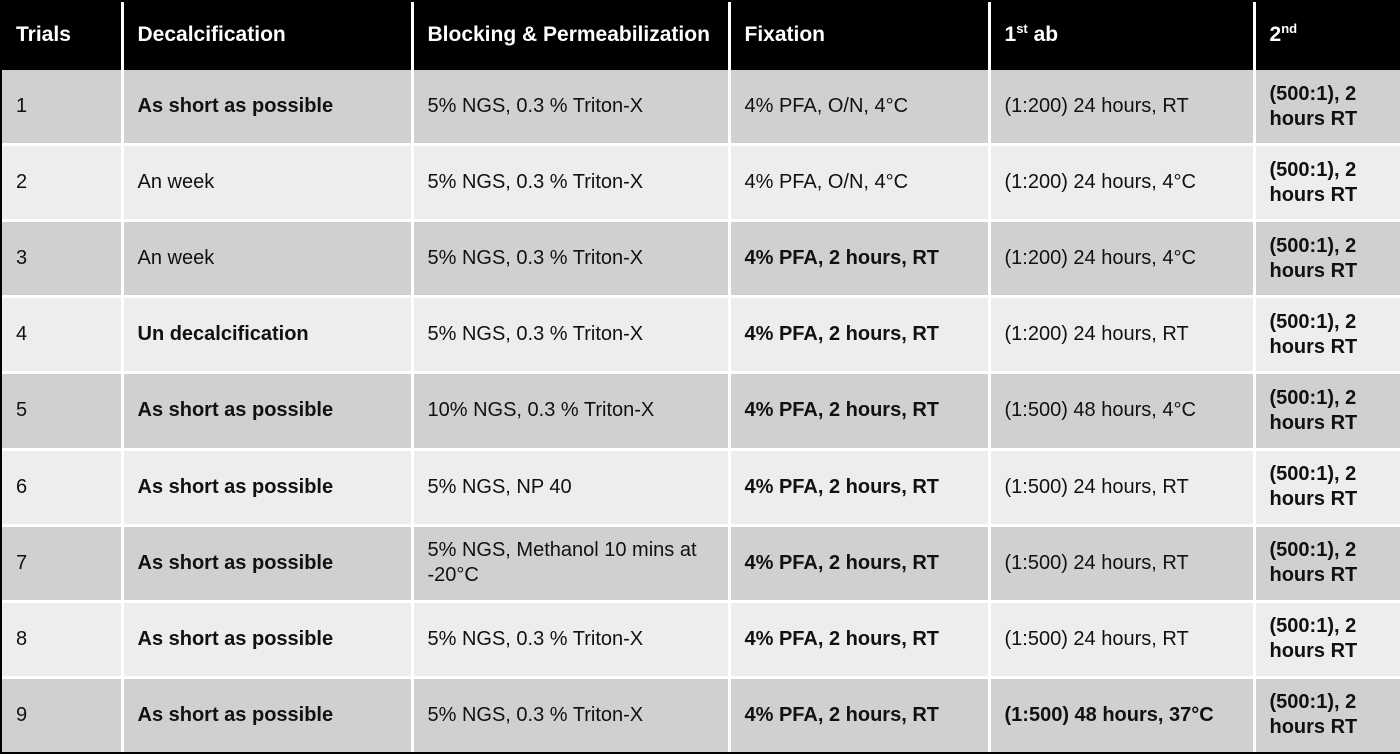  I want to click on first-antibody-value: (1:500) 48 hours, 37°C, so click(1122, 714).